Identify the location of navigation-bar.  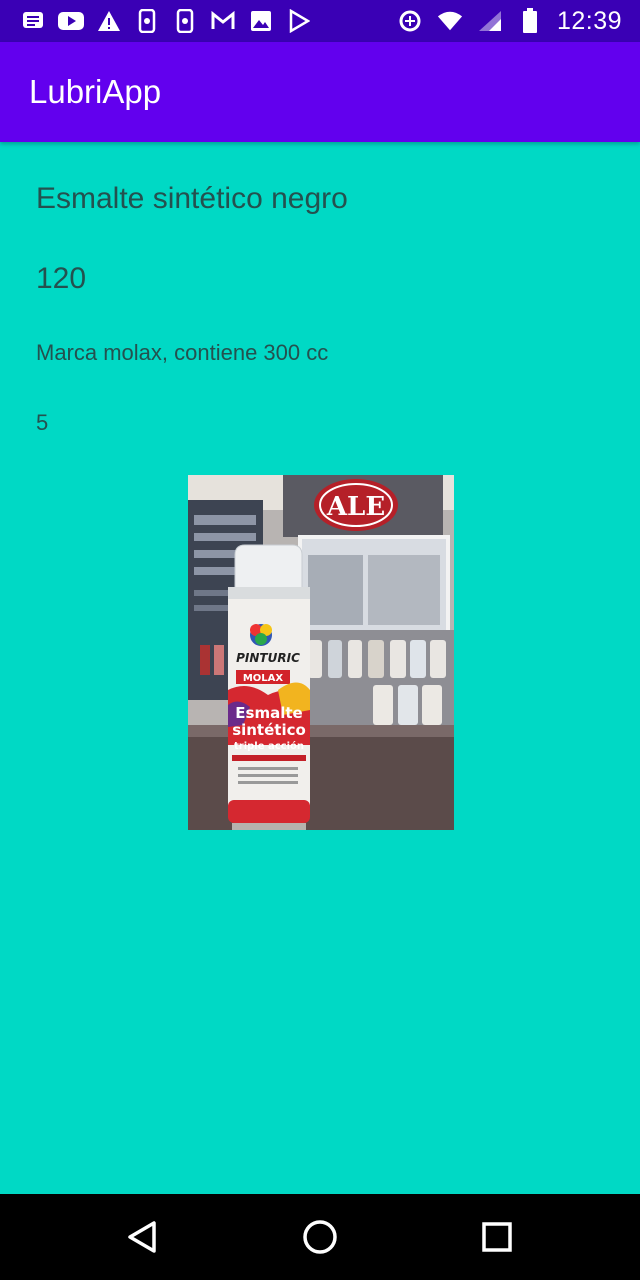
(320, 1237).